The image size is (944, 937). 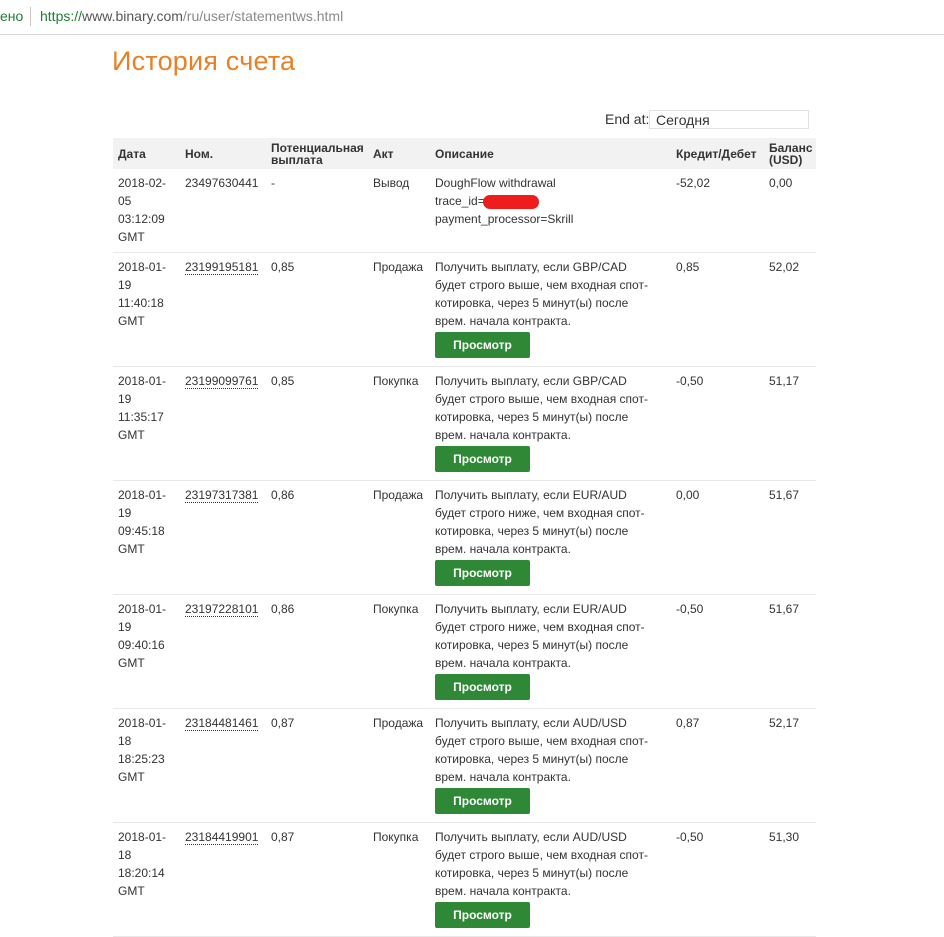 What do you see at coordinates (222, 837) in the screenshot?
I see `contract-ref-link: 23184419901` at bounding box center [222, 837].